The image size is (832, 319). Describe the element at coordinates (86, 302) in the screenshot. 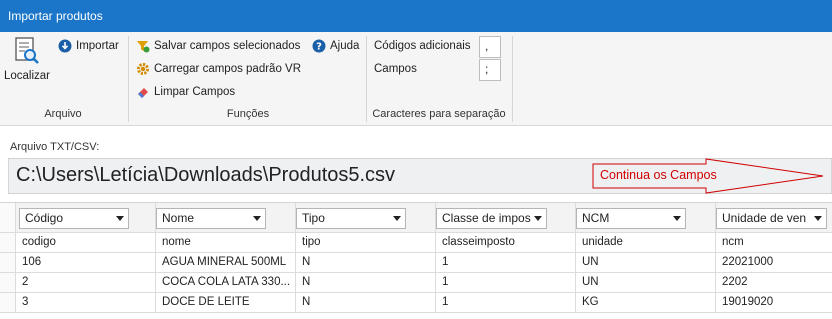

I see `table-cell: 3` at that location.